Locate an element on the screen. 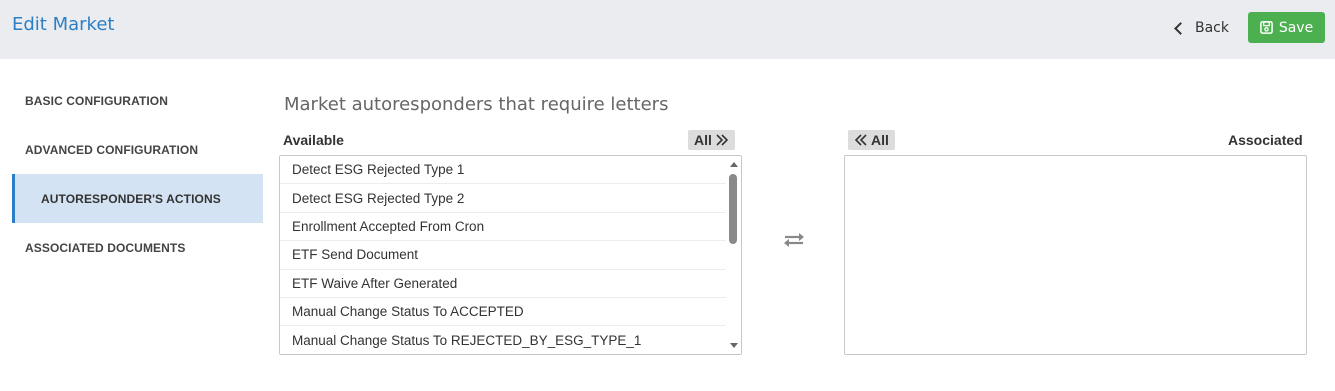  list-item: ETF Send Document is located at coordinates (510, 255).